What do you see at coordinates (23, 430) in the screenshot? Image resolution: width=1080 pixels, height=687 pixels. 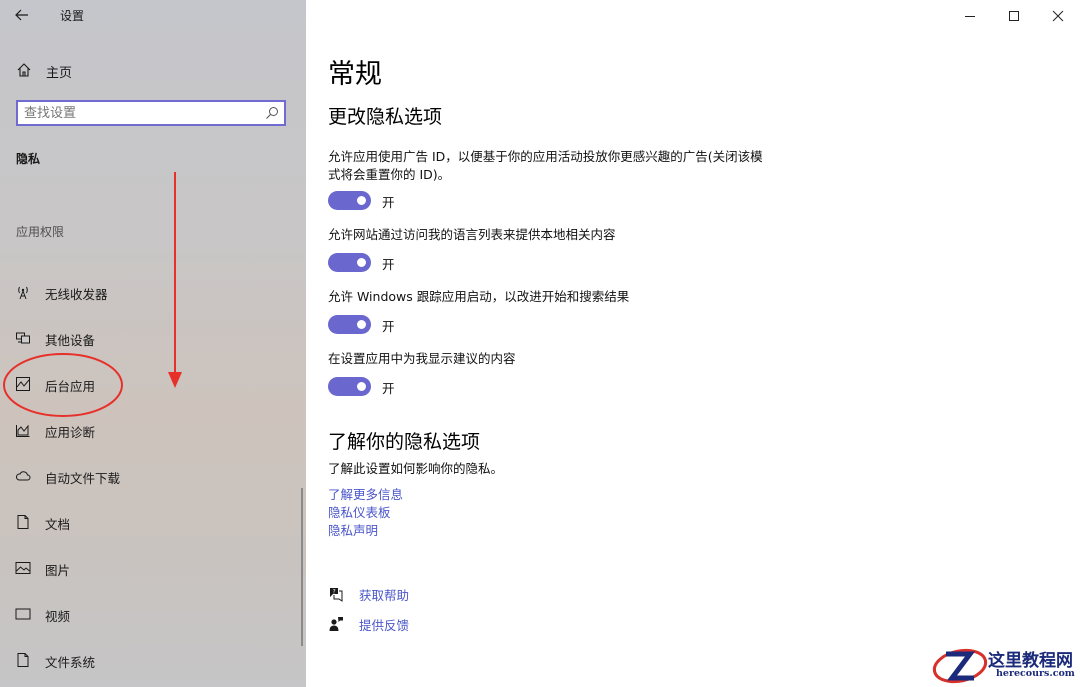 I see `diagnostics-icon` at bounding box center [23, 430].